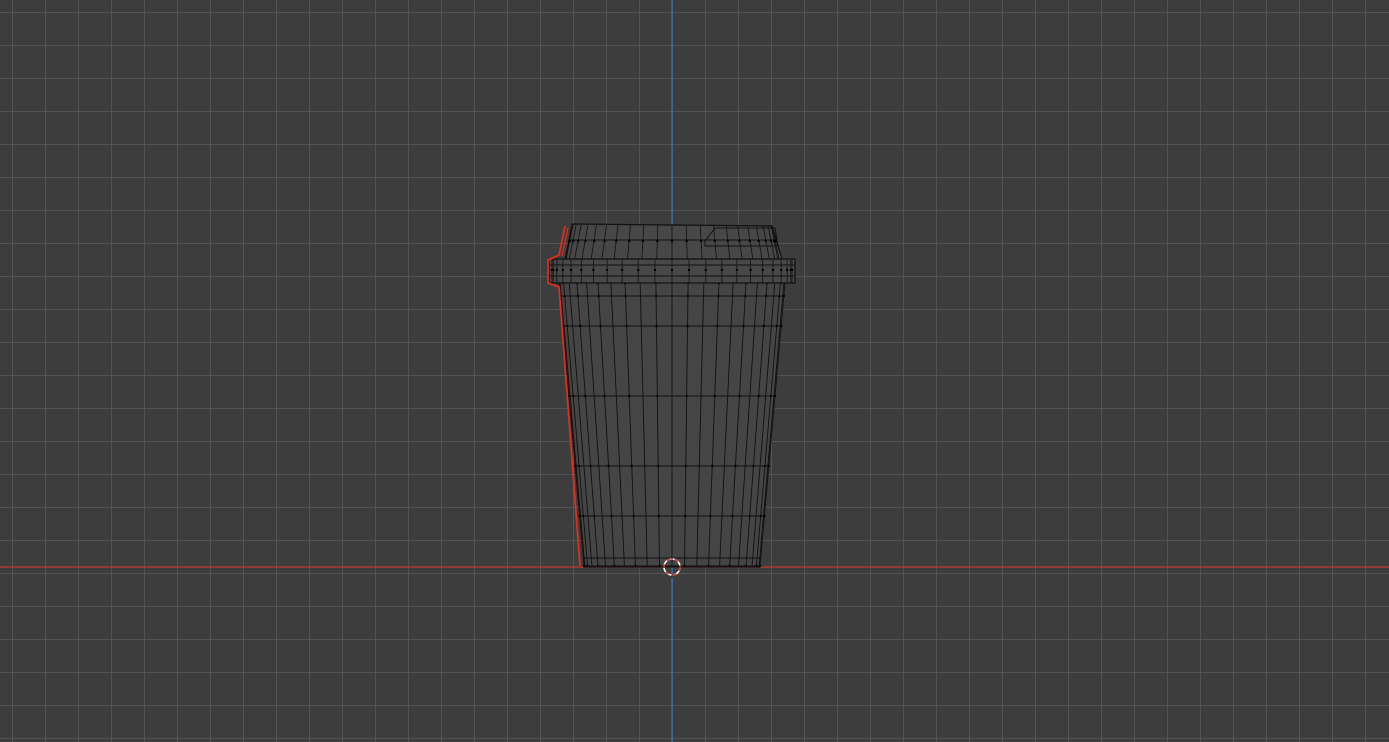  I want to click on cup-mesh, so click(671, 395).